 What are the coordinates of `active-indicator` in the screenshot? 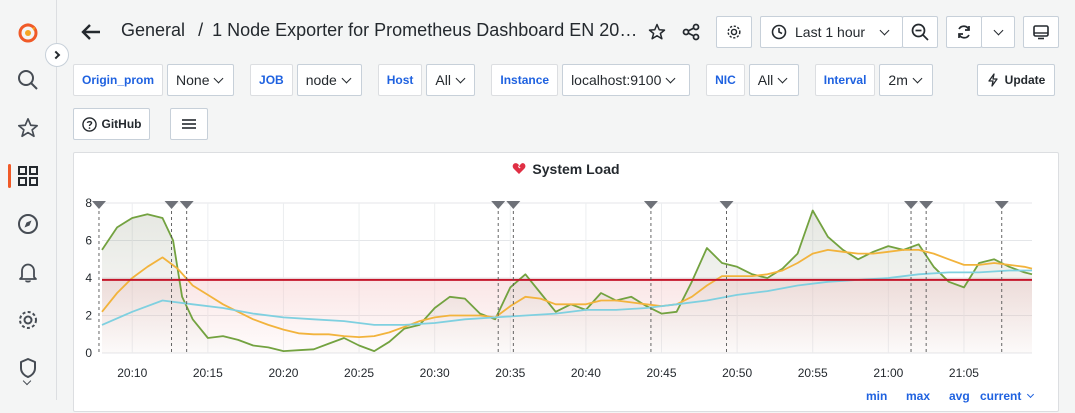 It's located at (9, 176).